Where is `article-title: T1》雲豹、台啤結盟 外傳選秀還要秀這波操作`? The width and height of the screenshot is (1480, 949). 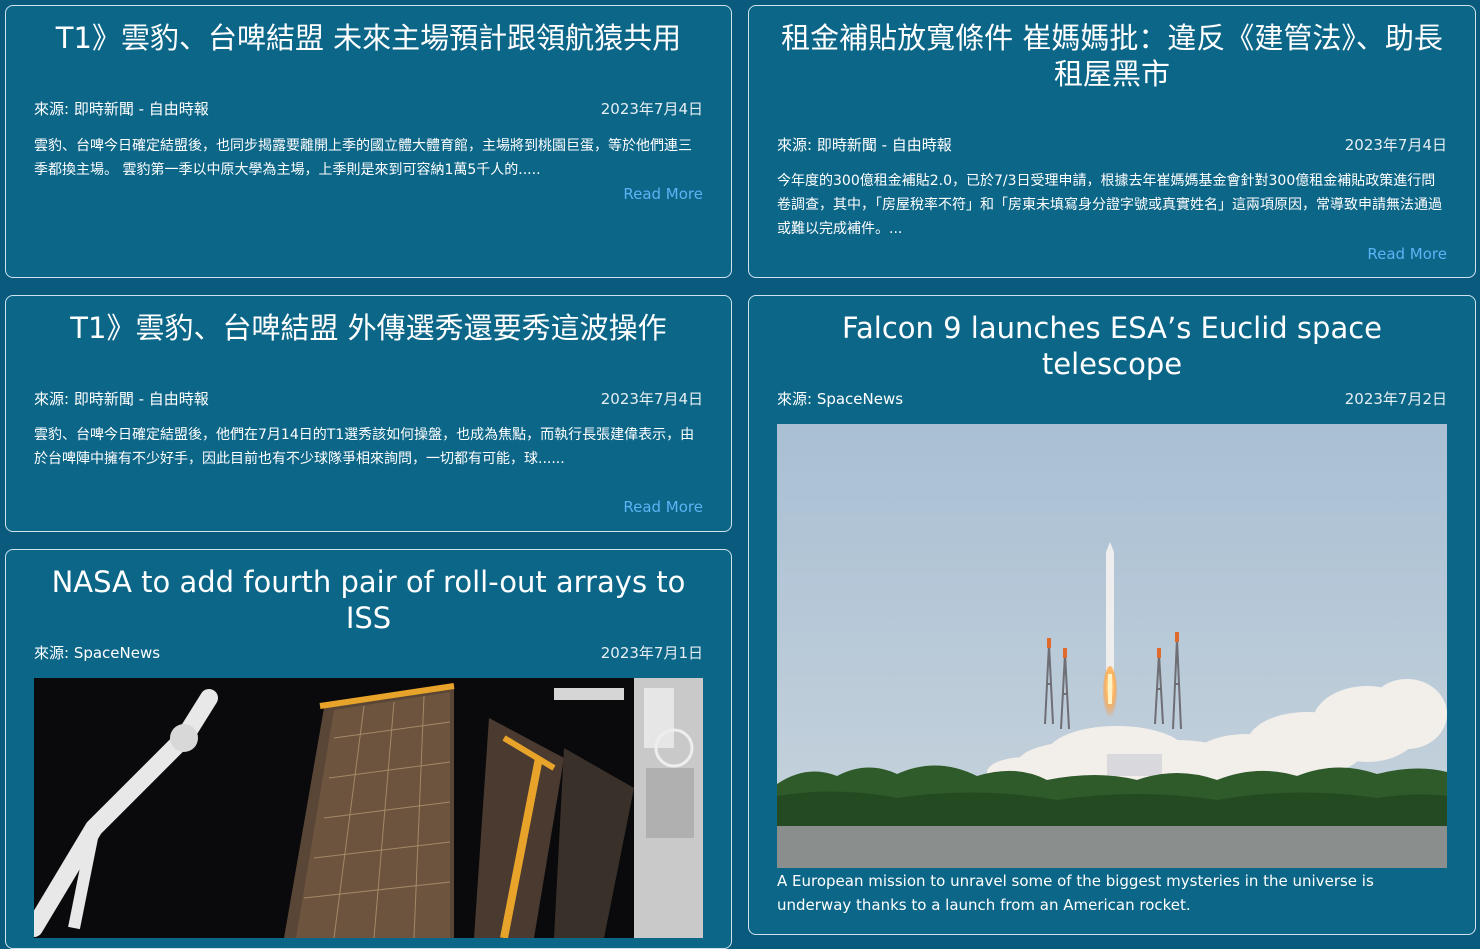 article-title: T1》雲豹、台啤結盟 外傳選秀還要秀這波操作 is located at coordinates (368, 328).